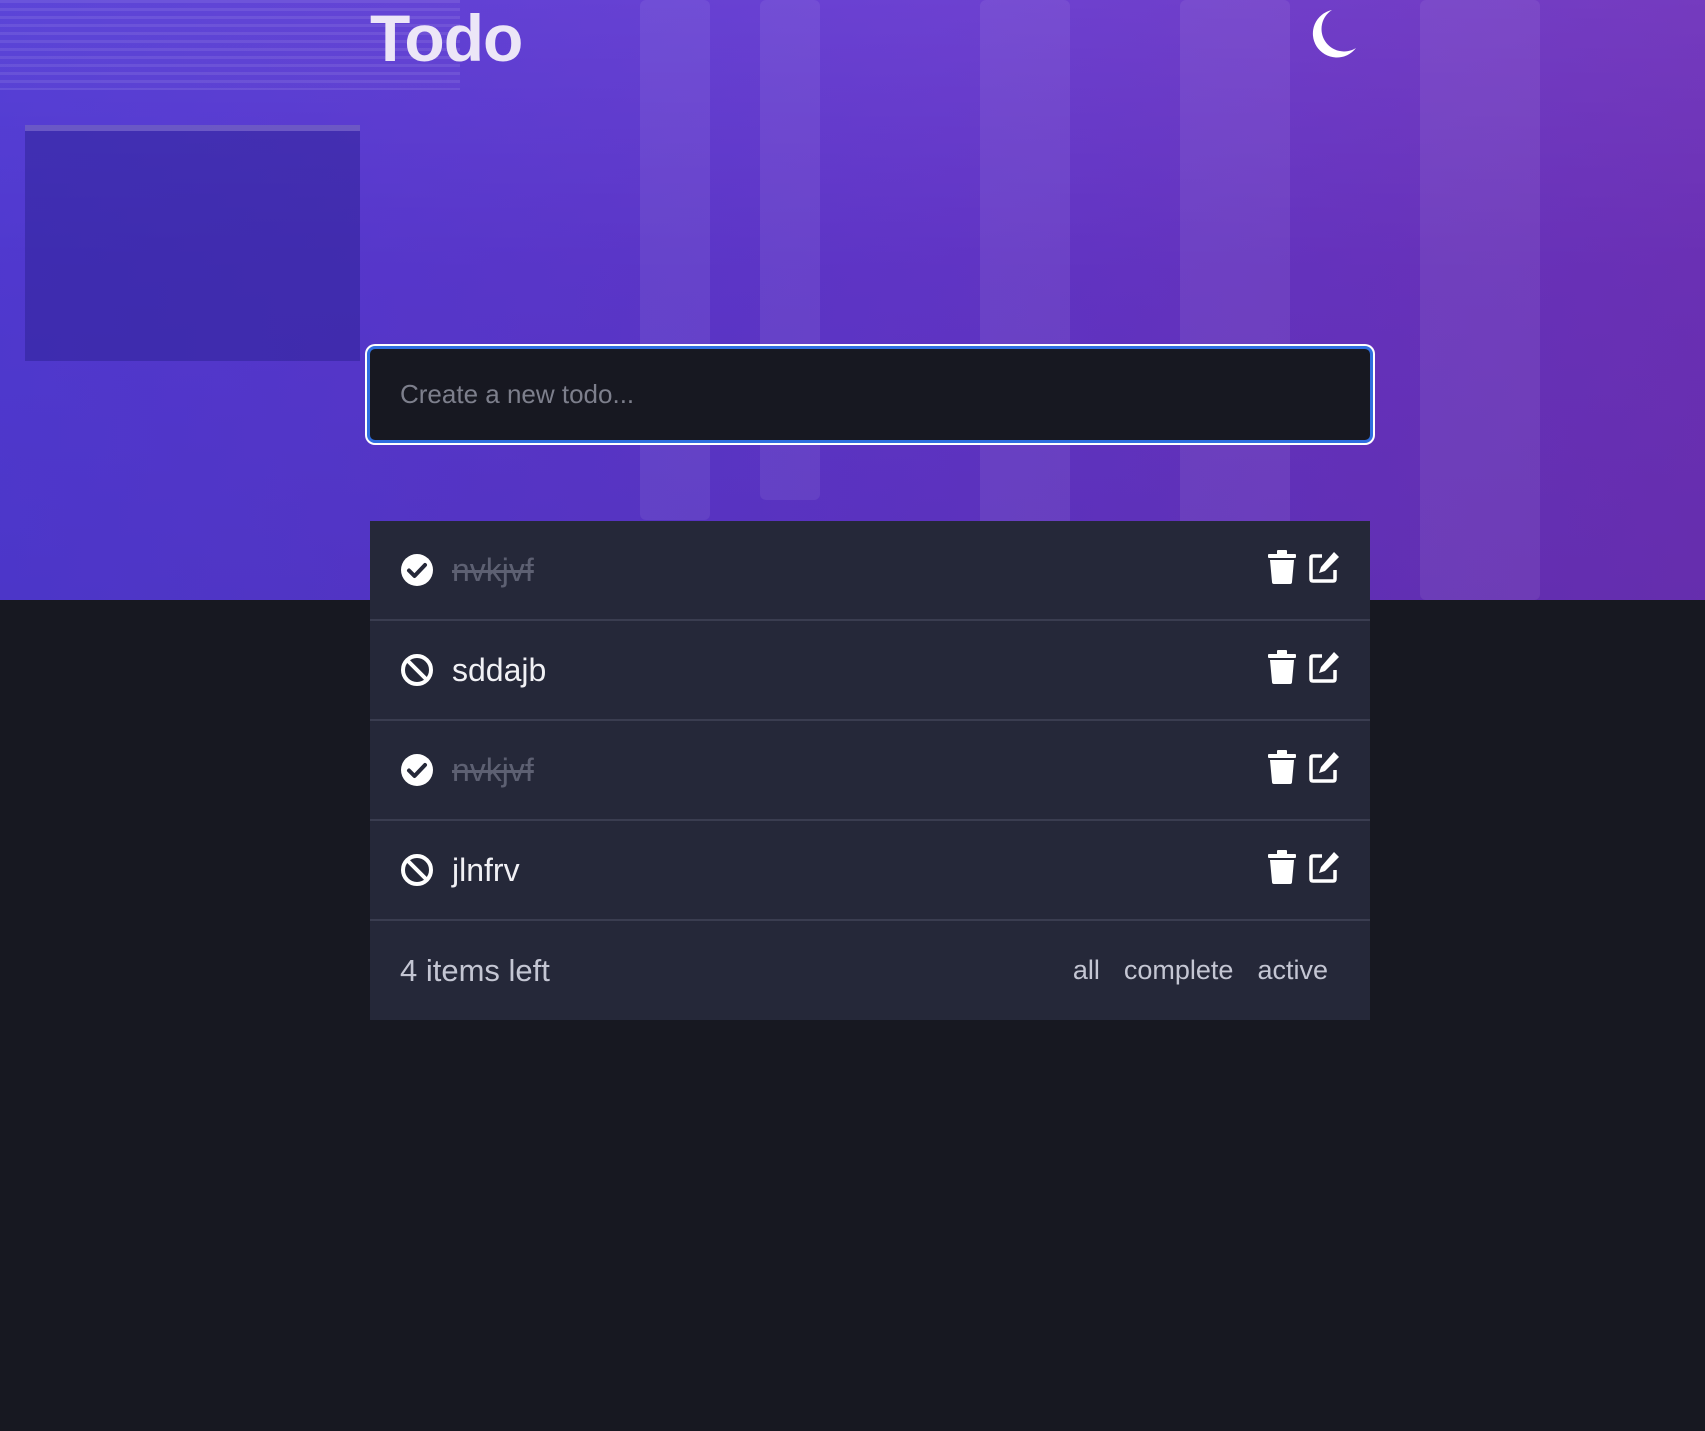 Image resolution: width=1705 pixels, height=1431 pixels. Describe the element at coordinates (870, 671) in the screenshot. I see `todo-item: sddajb` at that location.